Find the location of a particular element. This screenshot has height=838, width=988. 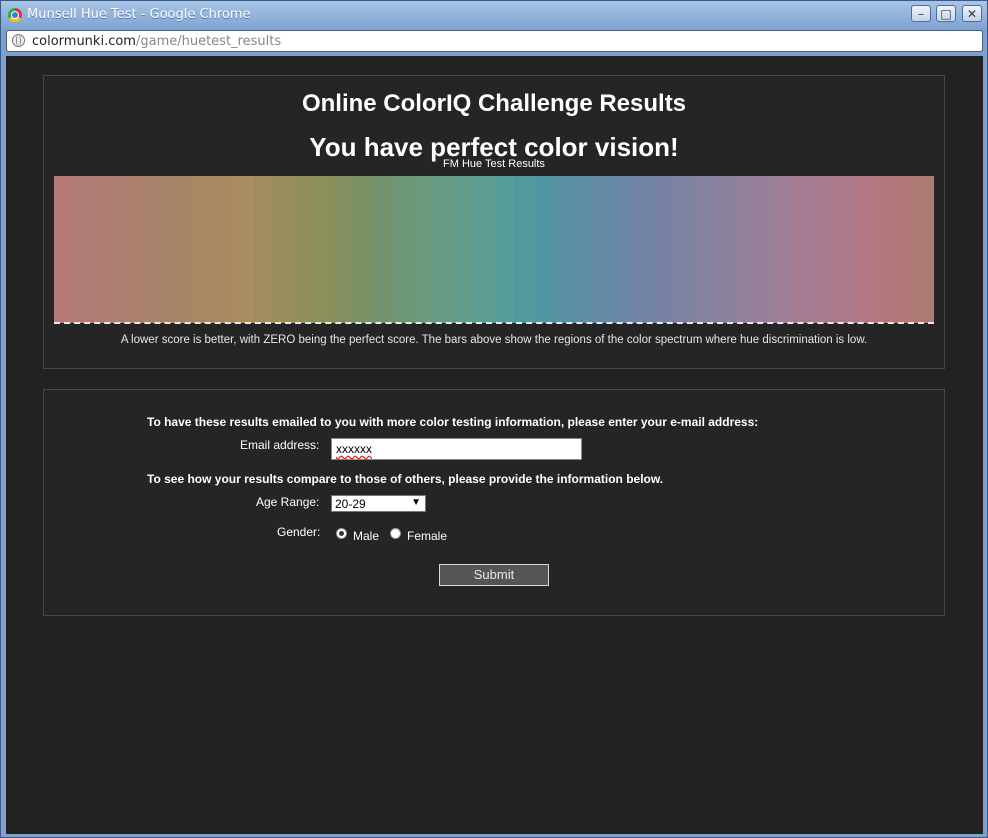

url-domain: colormunki.com is located at coordinates (84, 41).